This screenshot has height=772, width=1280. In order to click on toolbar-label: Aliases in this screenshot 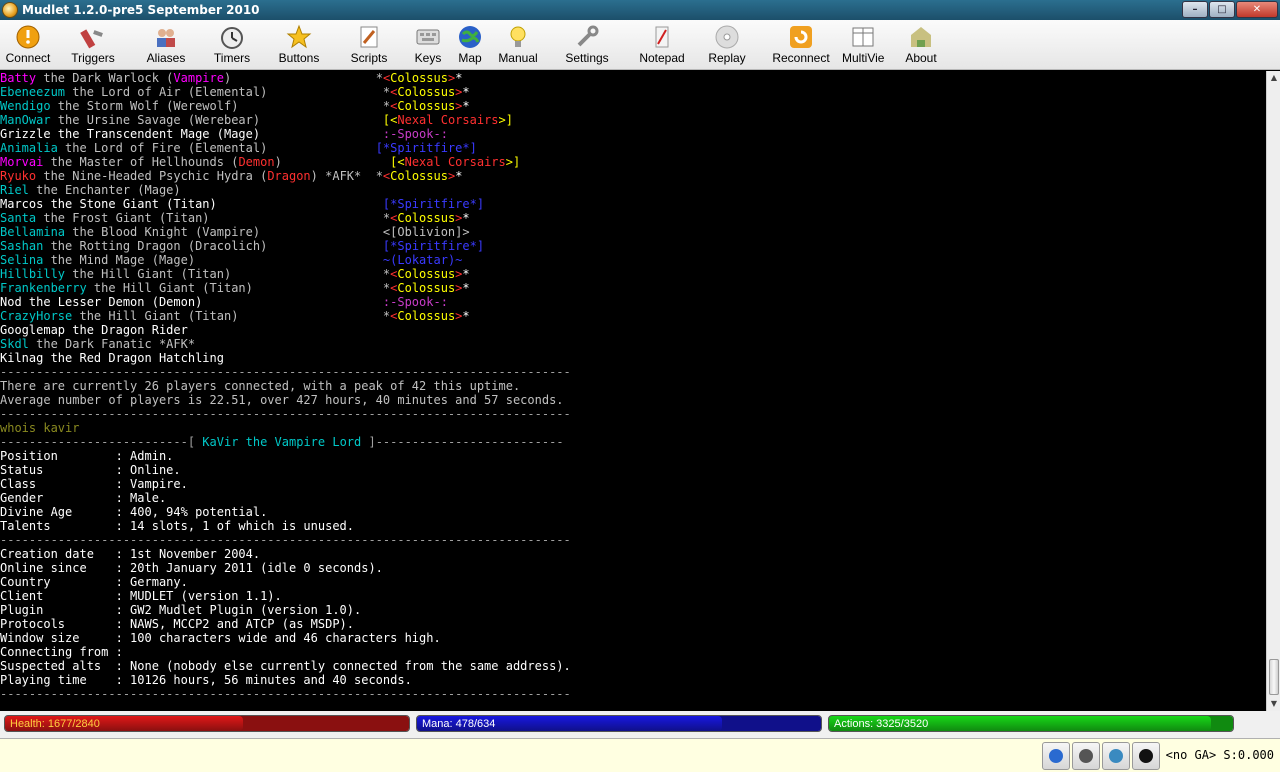, I will do `click(166, 58)`.